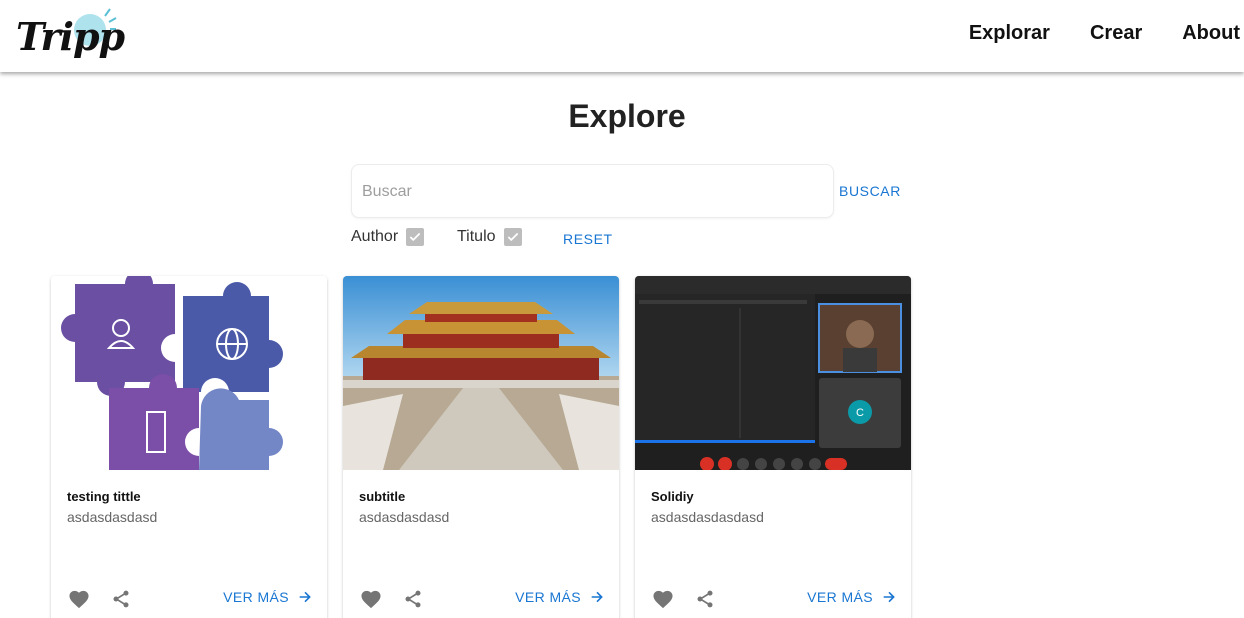 This screenshot has height=618, width=1244. I want to click on search-box, so click(592, 191).